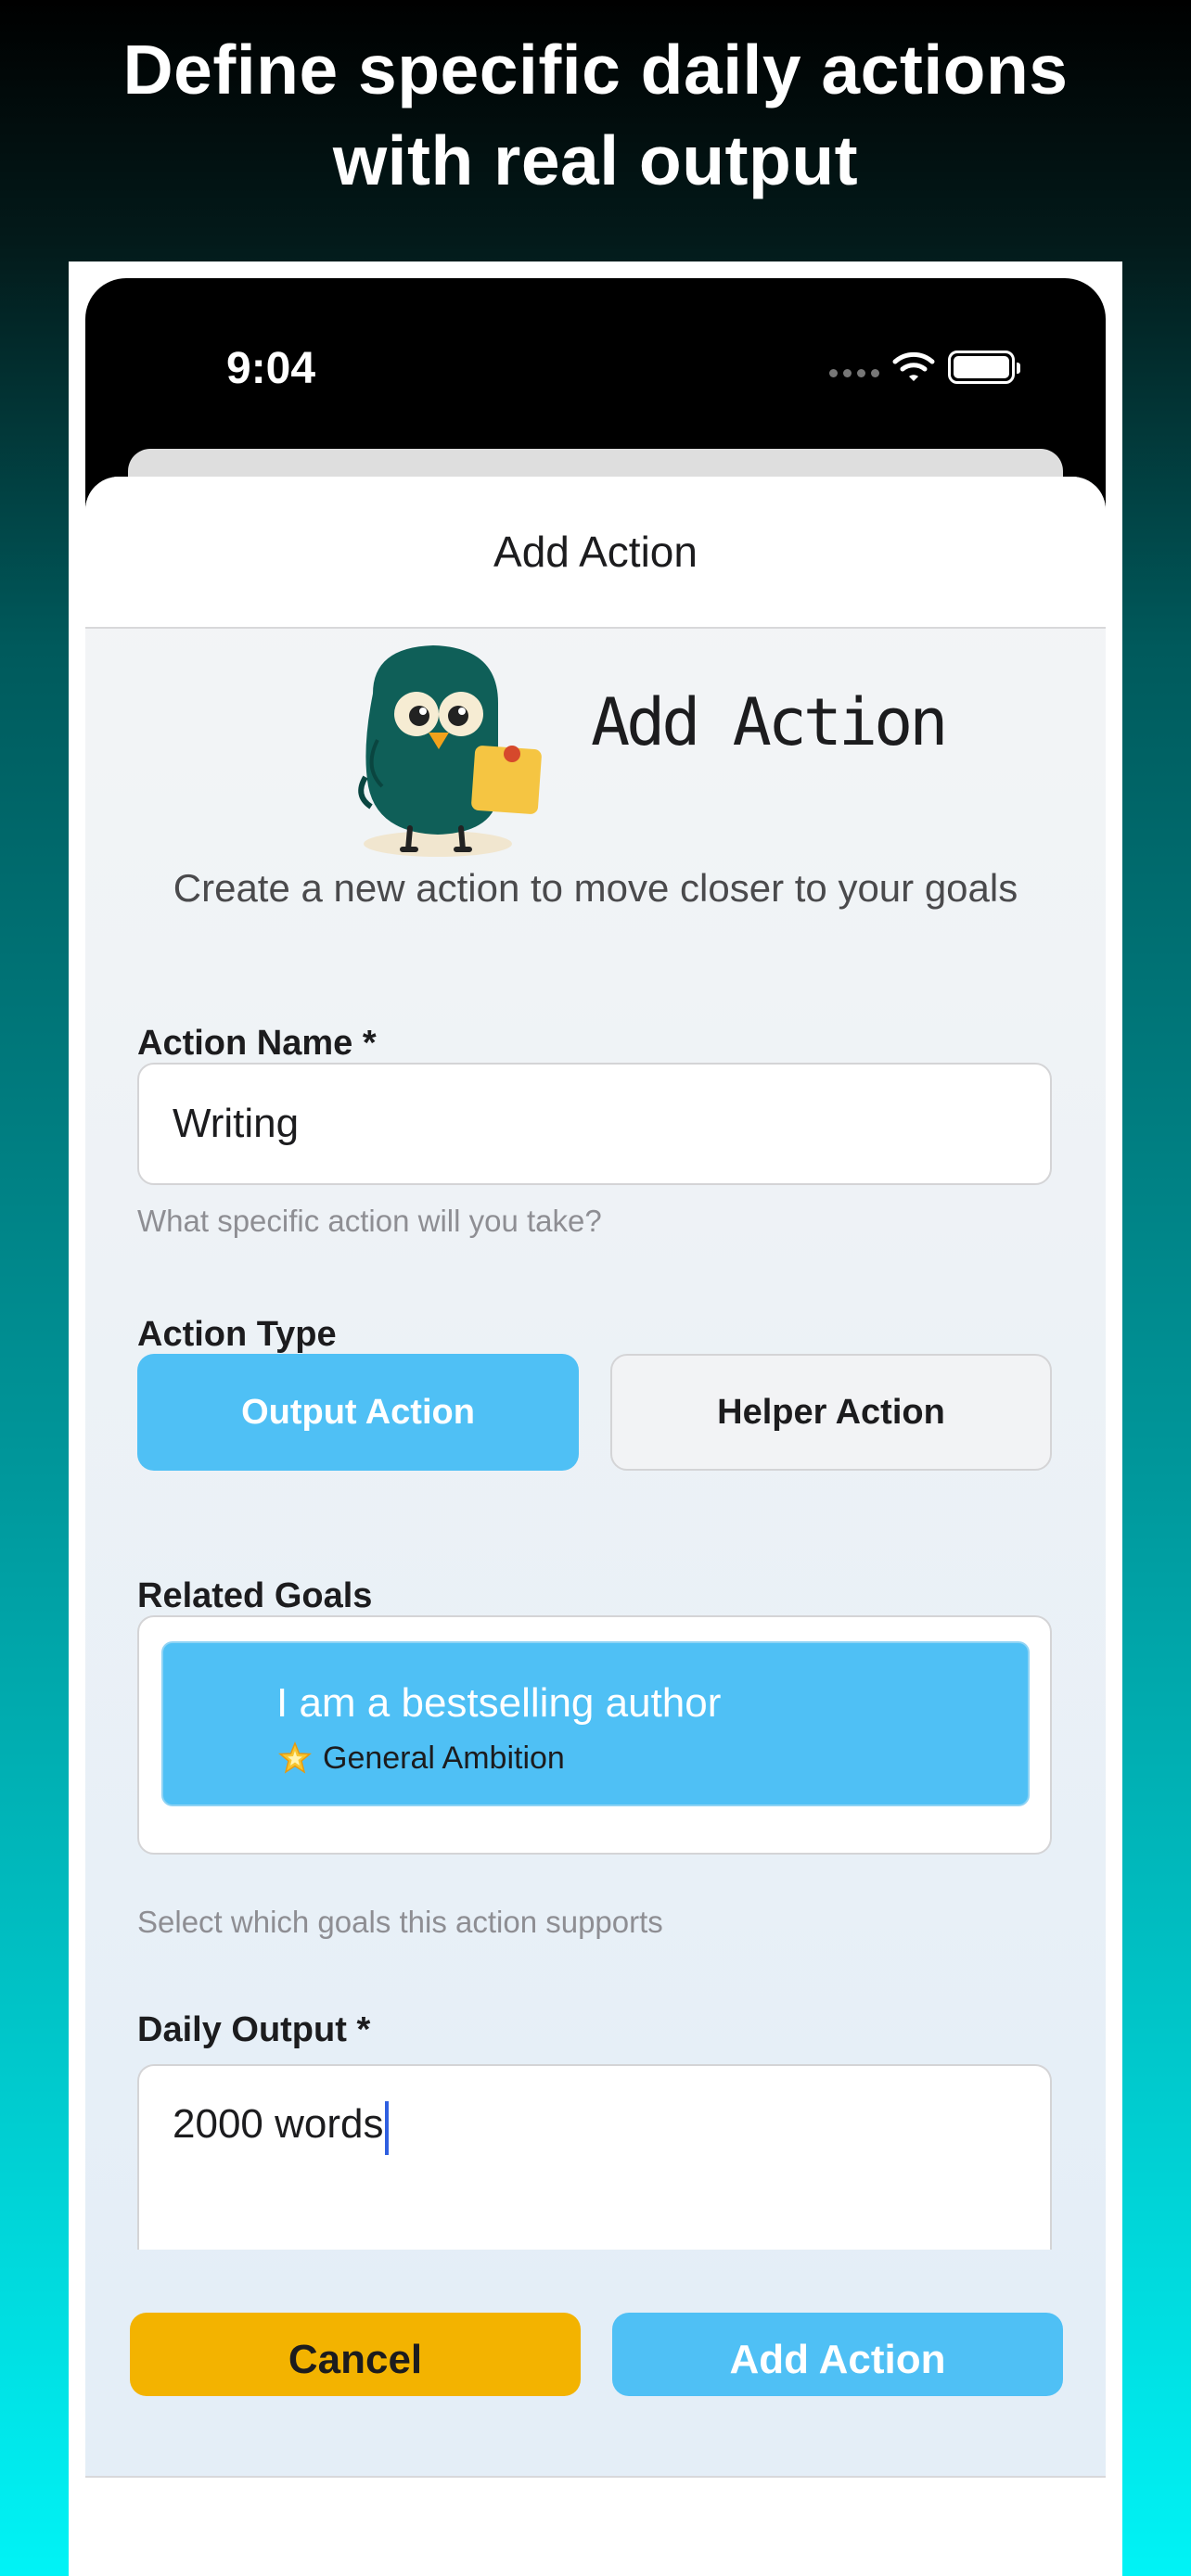 The image size is (1191, 2576). I want to click on sheet-header: Add Action, so click(595, 553).